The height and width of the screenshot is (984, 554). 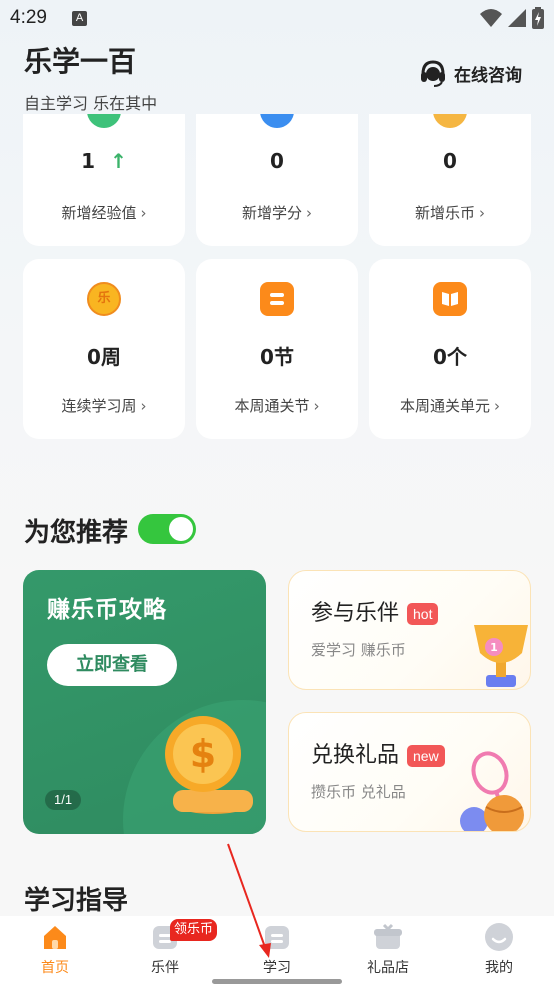 What do you see at coordinates (79, 18) in the screenshot?
I see `notification-icon: A` at bounding box center [79, 18].